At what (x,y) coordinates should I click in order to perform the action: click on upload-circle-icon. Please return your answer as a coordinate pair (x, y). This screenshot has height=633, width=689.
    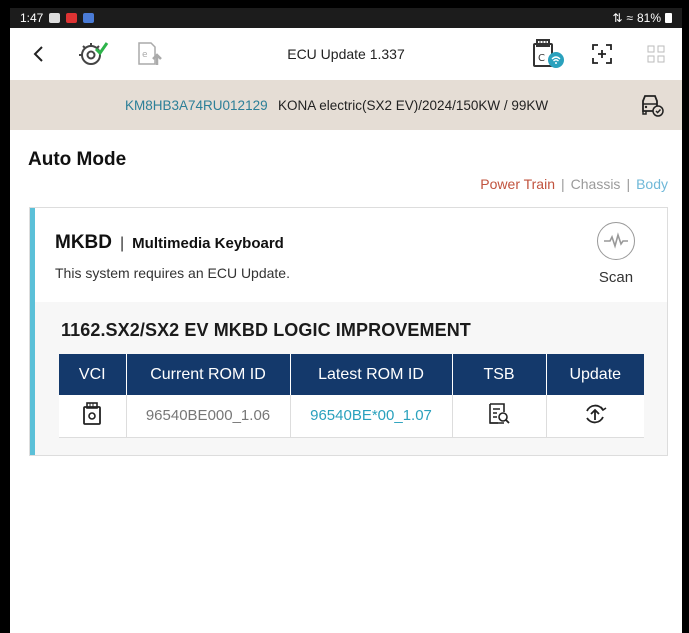
    Looking at the image, I should click on (596, 414).